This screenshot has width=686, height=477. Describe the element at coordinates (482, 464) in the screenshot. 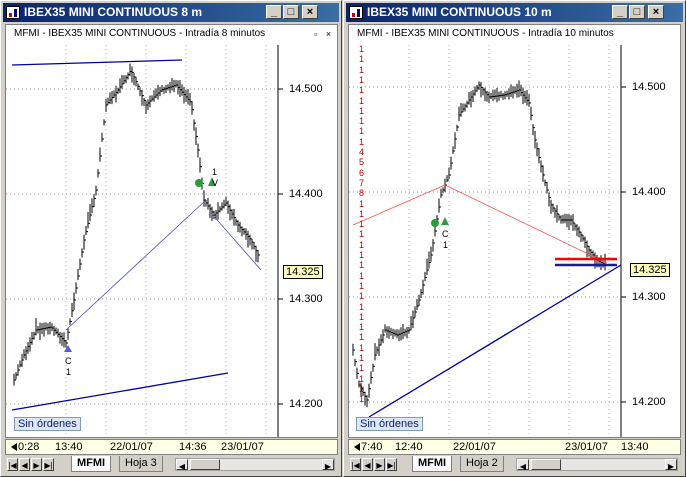

I see `tab-hoja-2: Hoja 2` at that location.